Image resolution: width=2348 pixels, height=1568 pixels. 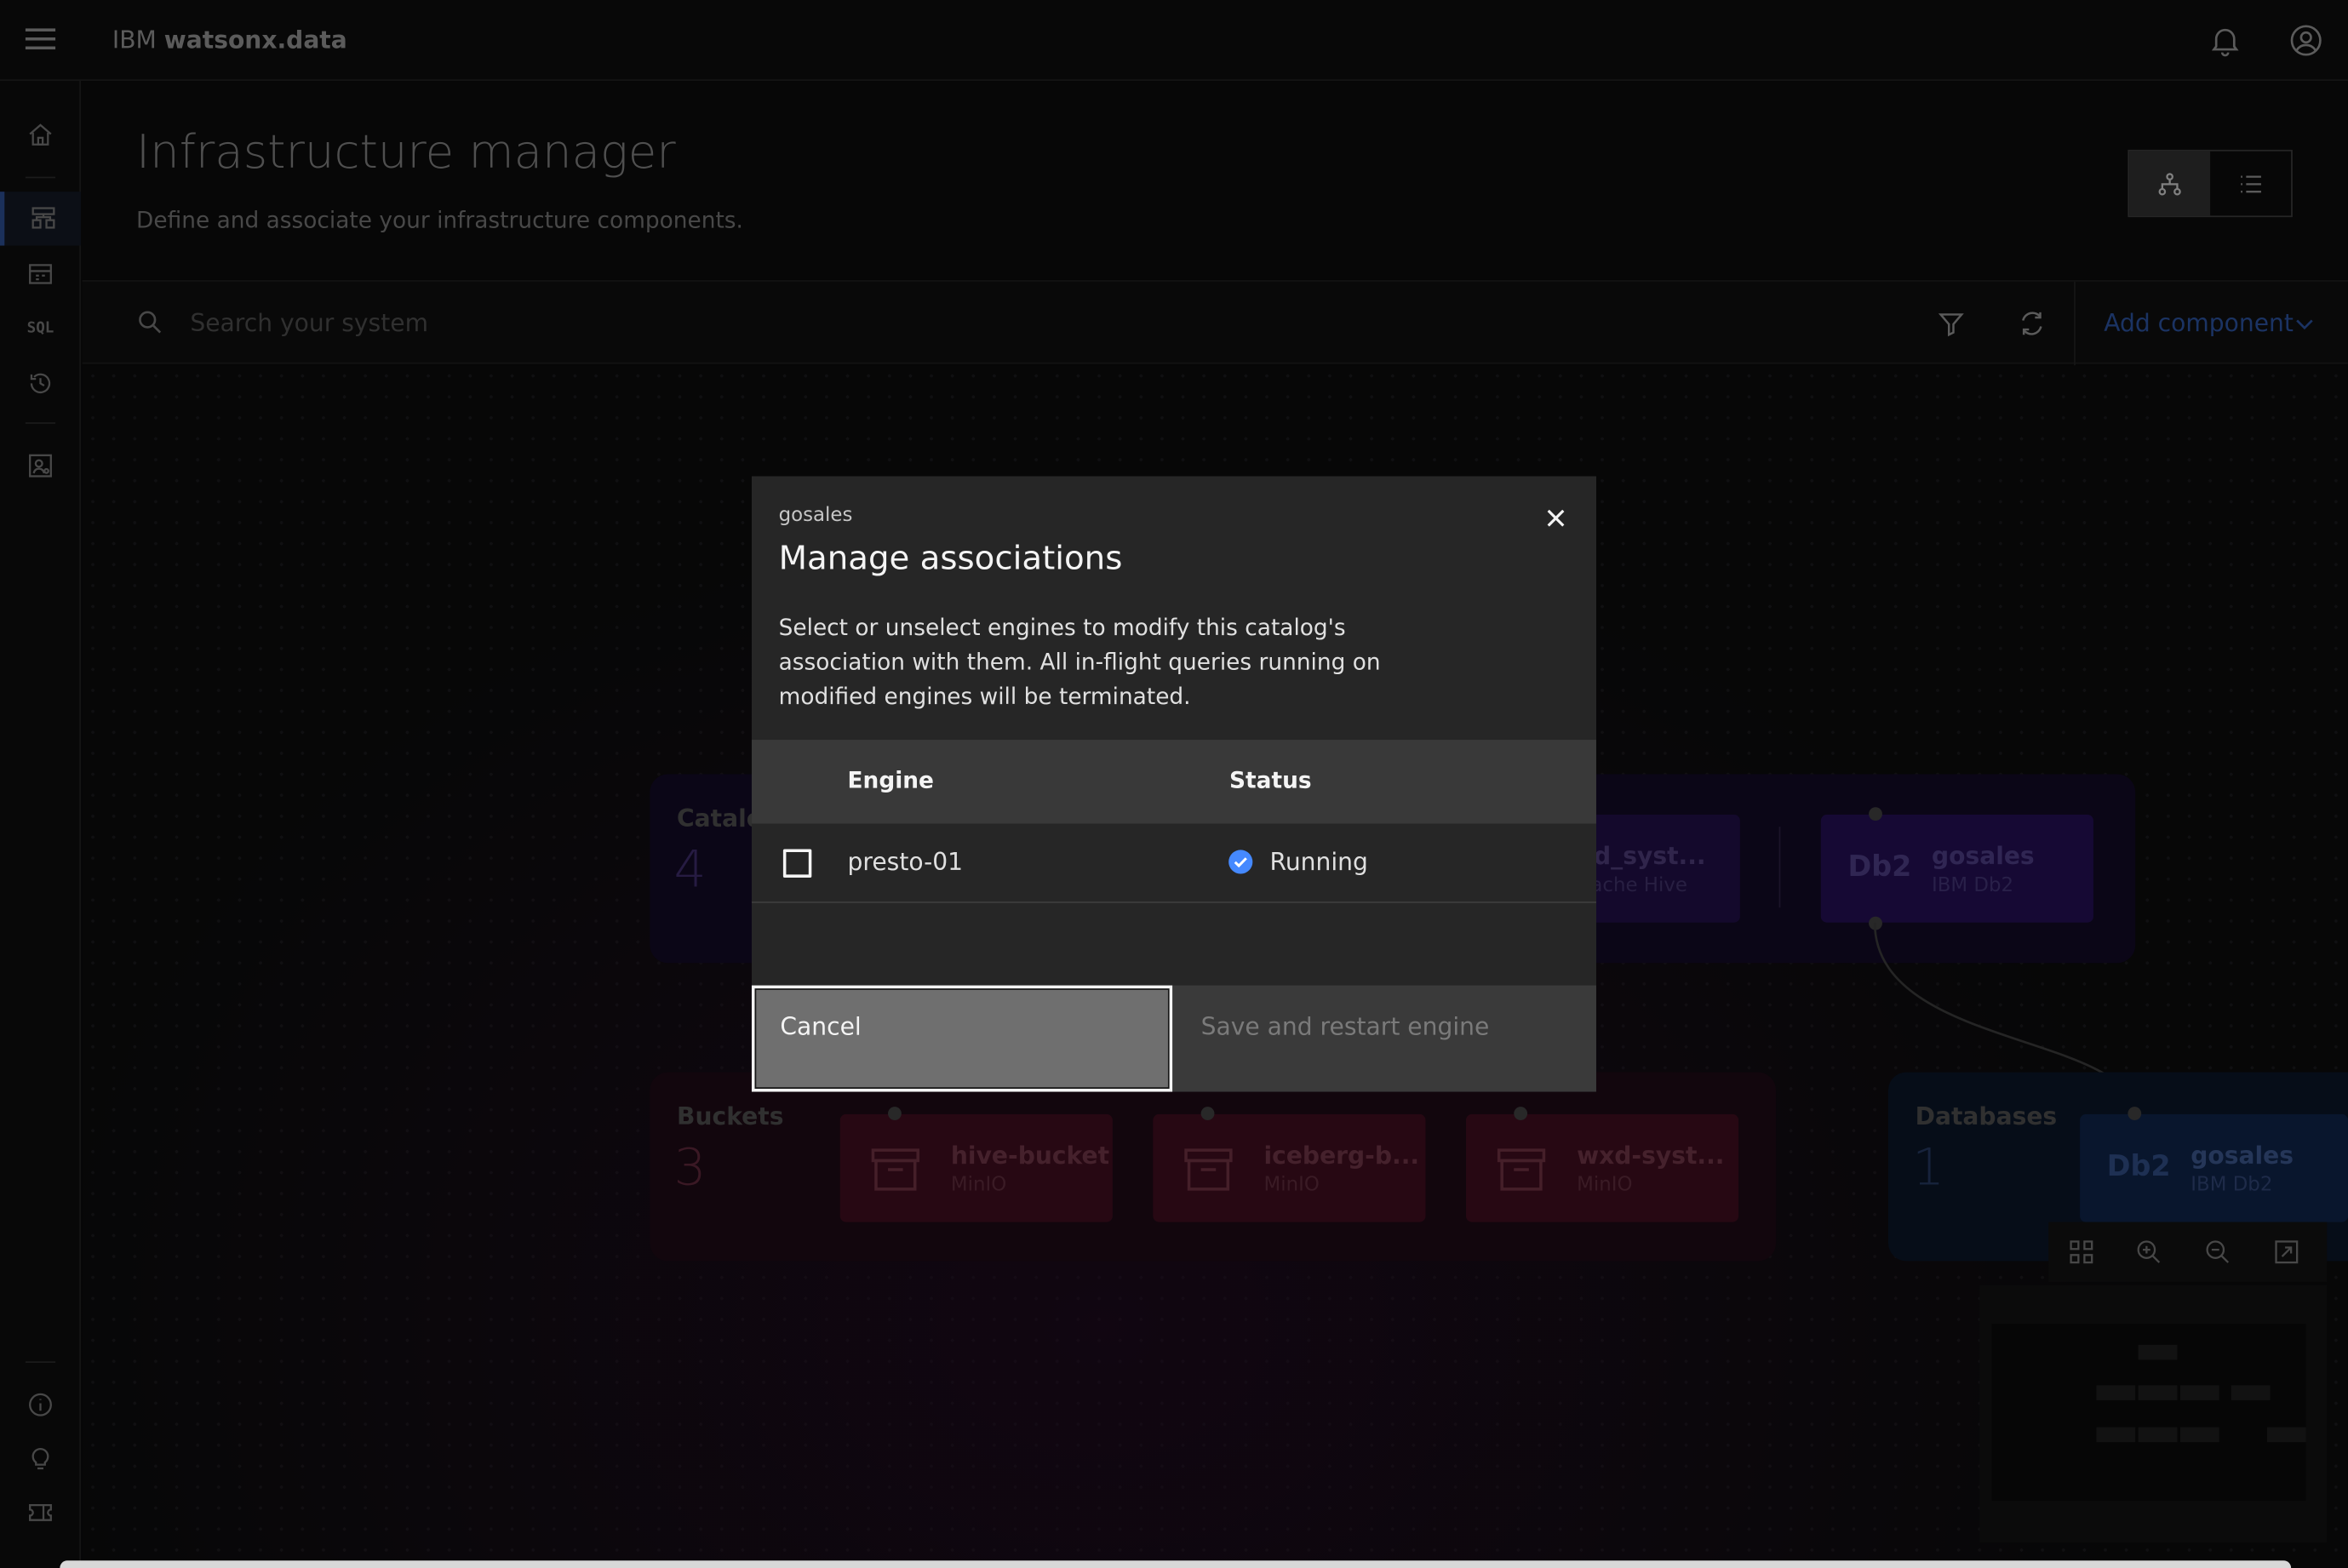 I want to click on modal-footer: Cancel Save and restart engine, so click(x=1174, y=1038).